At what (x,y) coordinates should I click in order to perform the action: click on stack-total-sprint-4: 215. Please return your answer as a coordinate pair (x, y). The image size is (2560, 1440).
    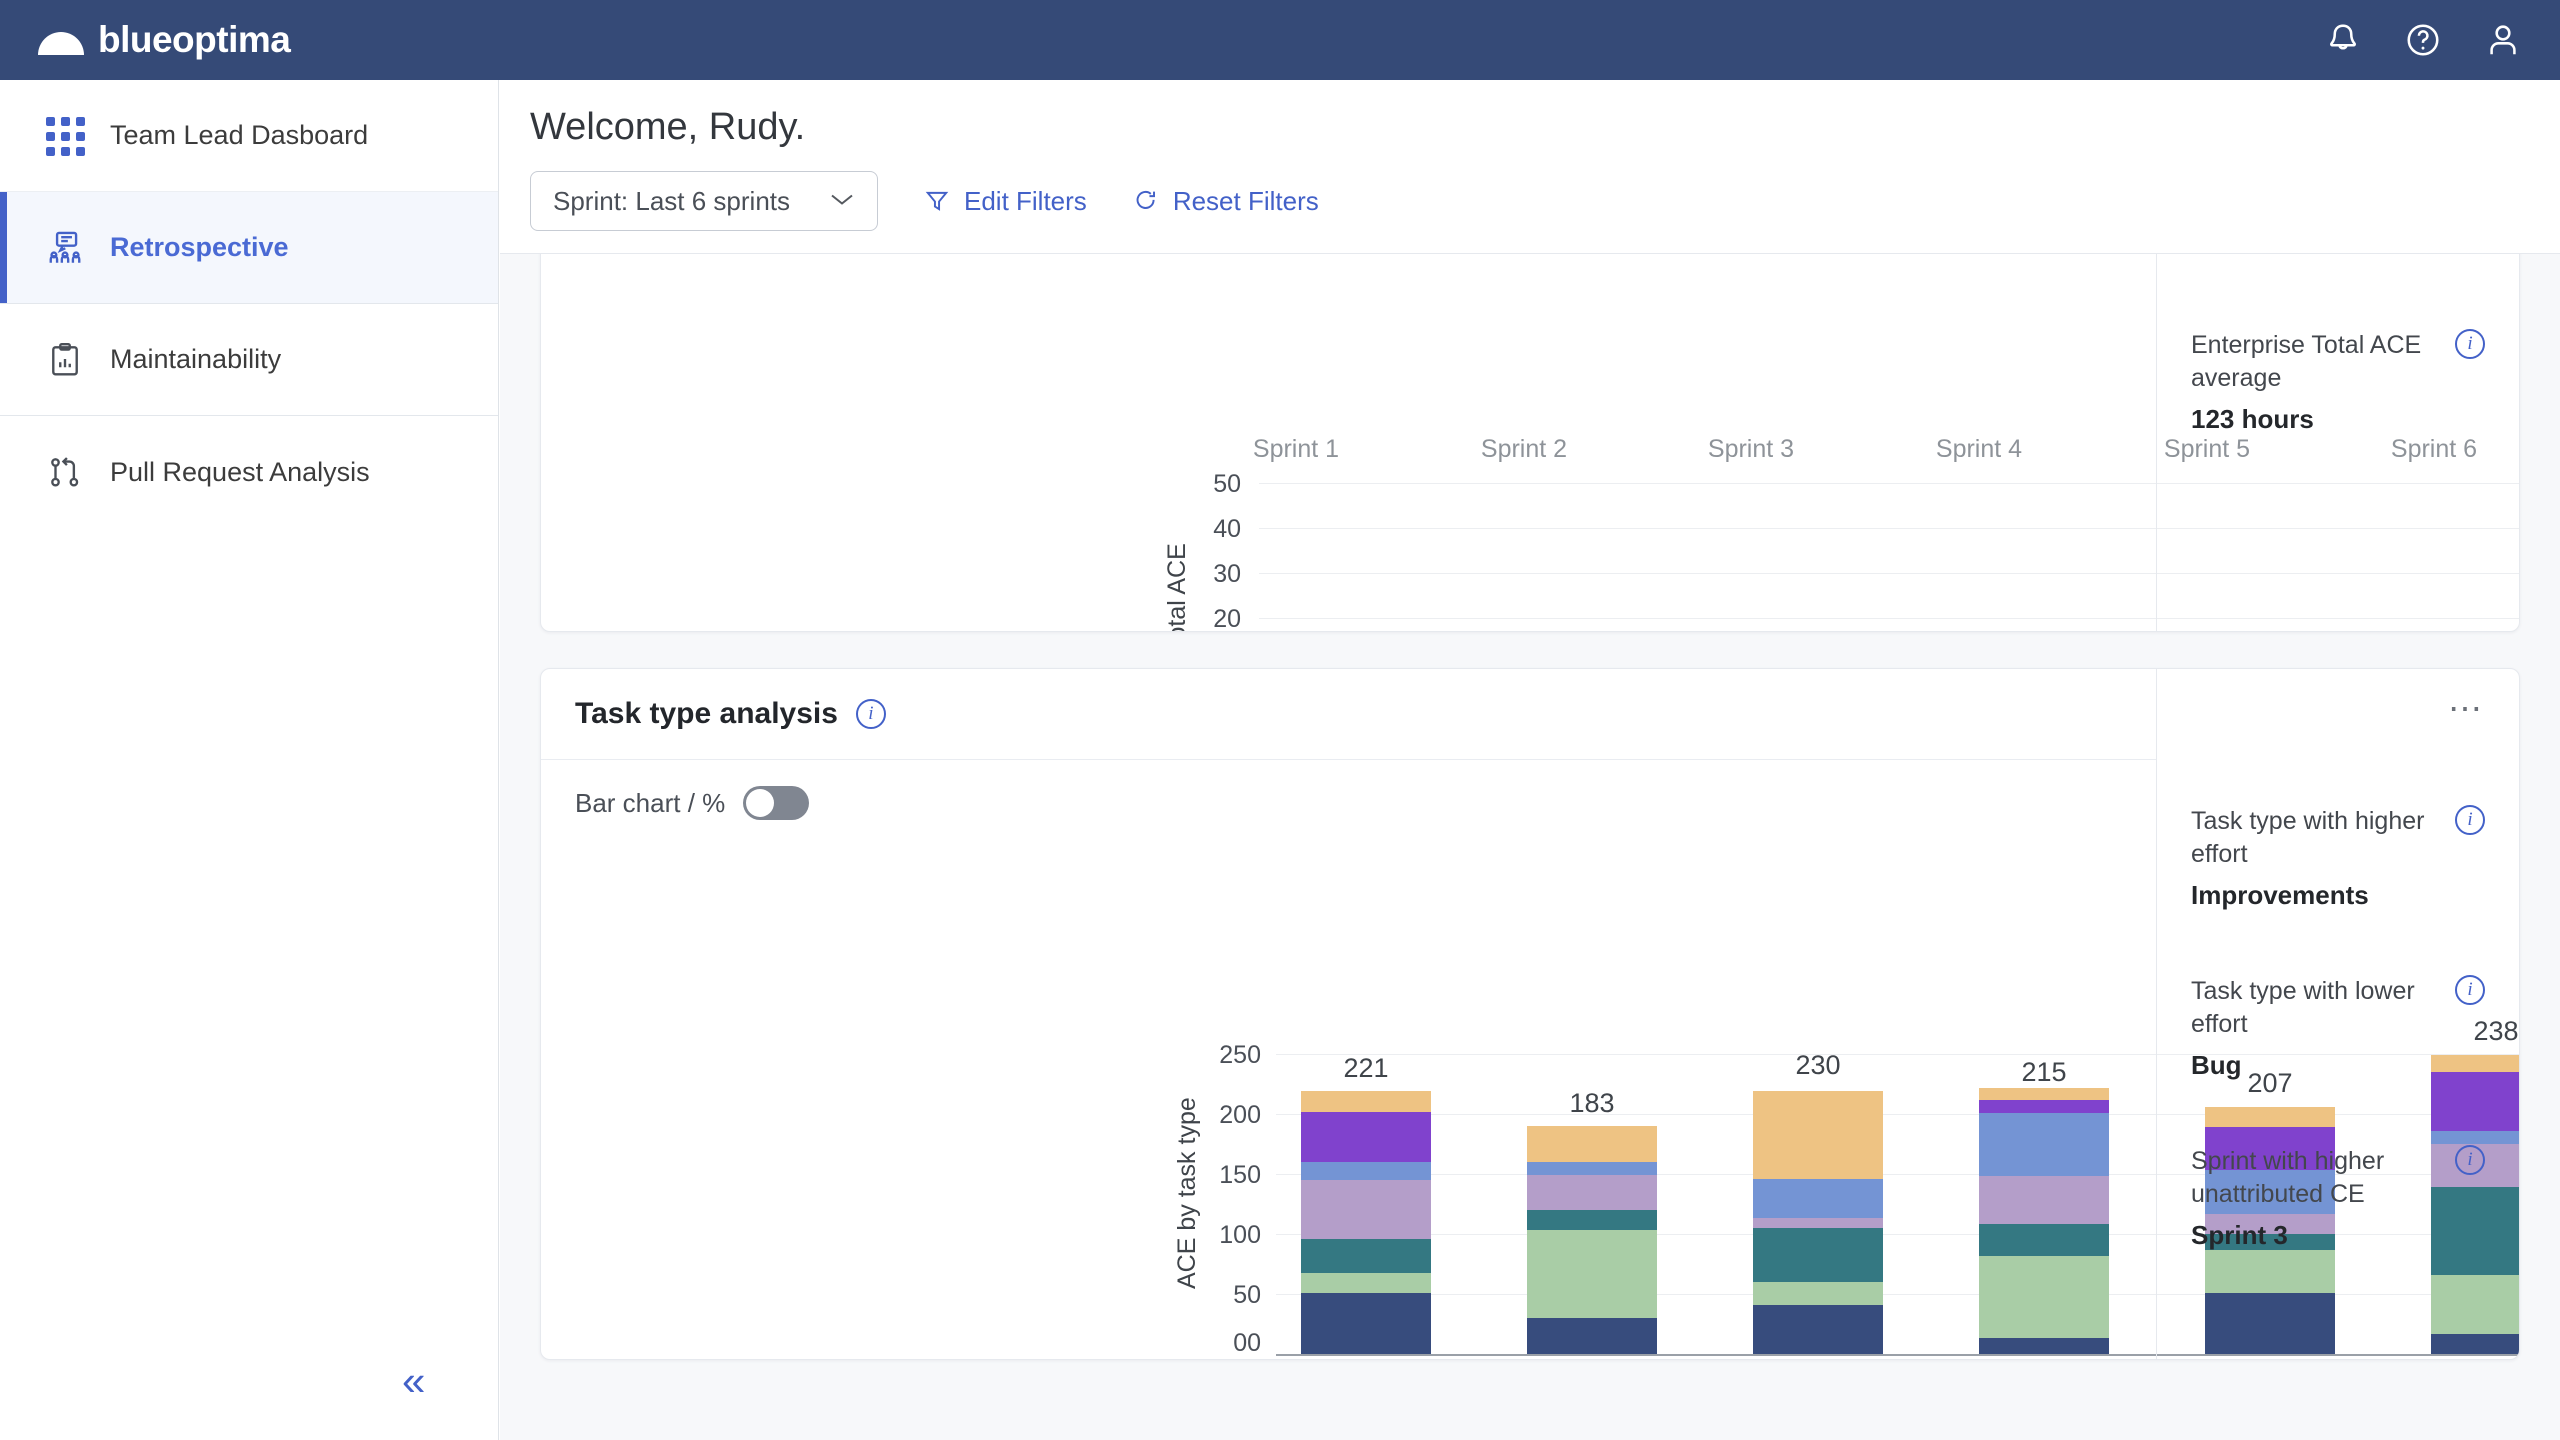
    Looking at the image, I should click on (2044, 1072).